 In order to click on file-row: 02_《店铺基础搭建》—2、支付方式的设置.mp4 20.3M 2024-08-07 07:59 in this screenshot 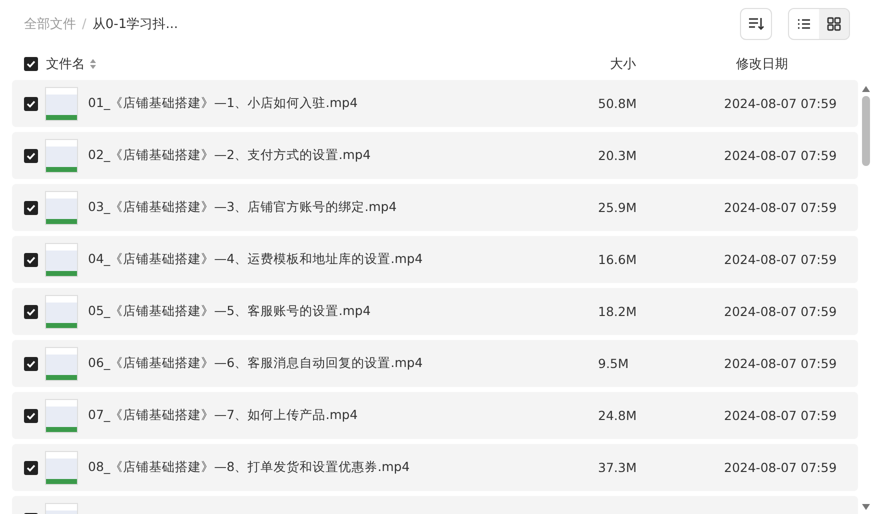, I will do `click(435, 155)`.